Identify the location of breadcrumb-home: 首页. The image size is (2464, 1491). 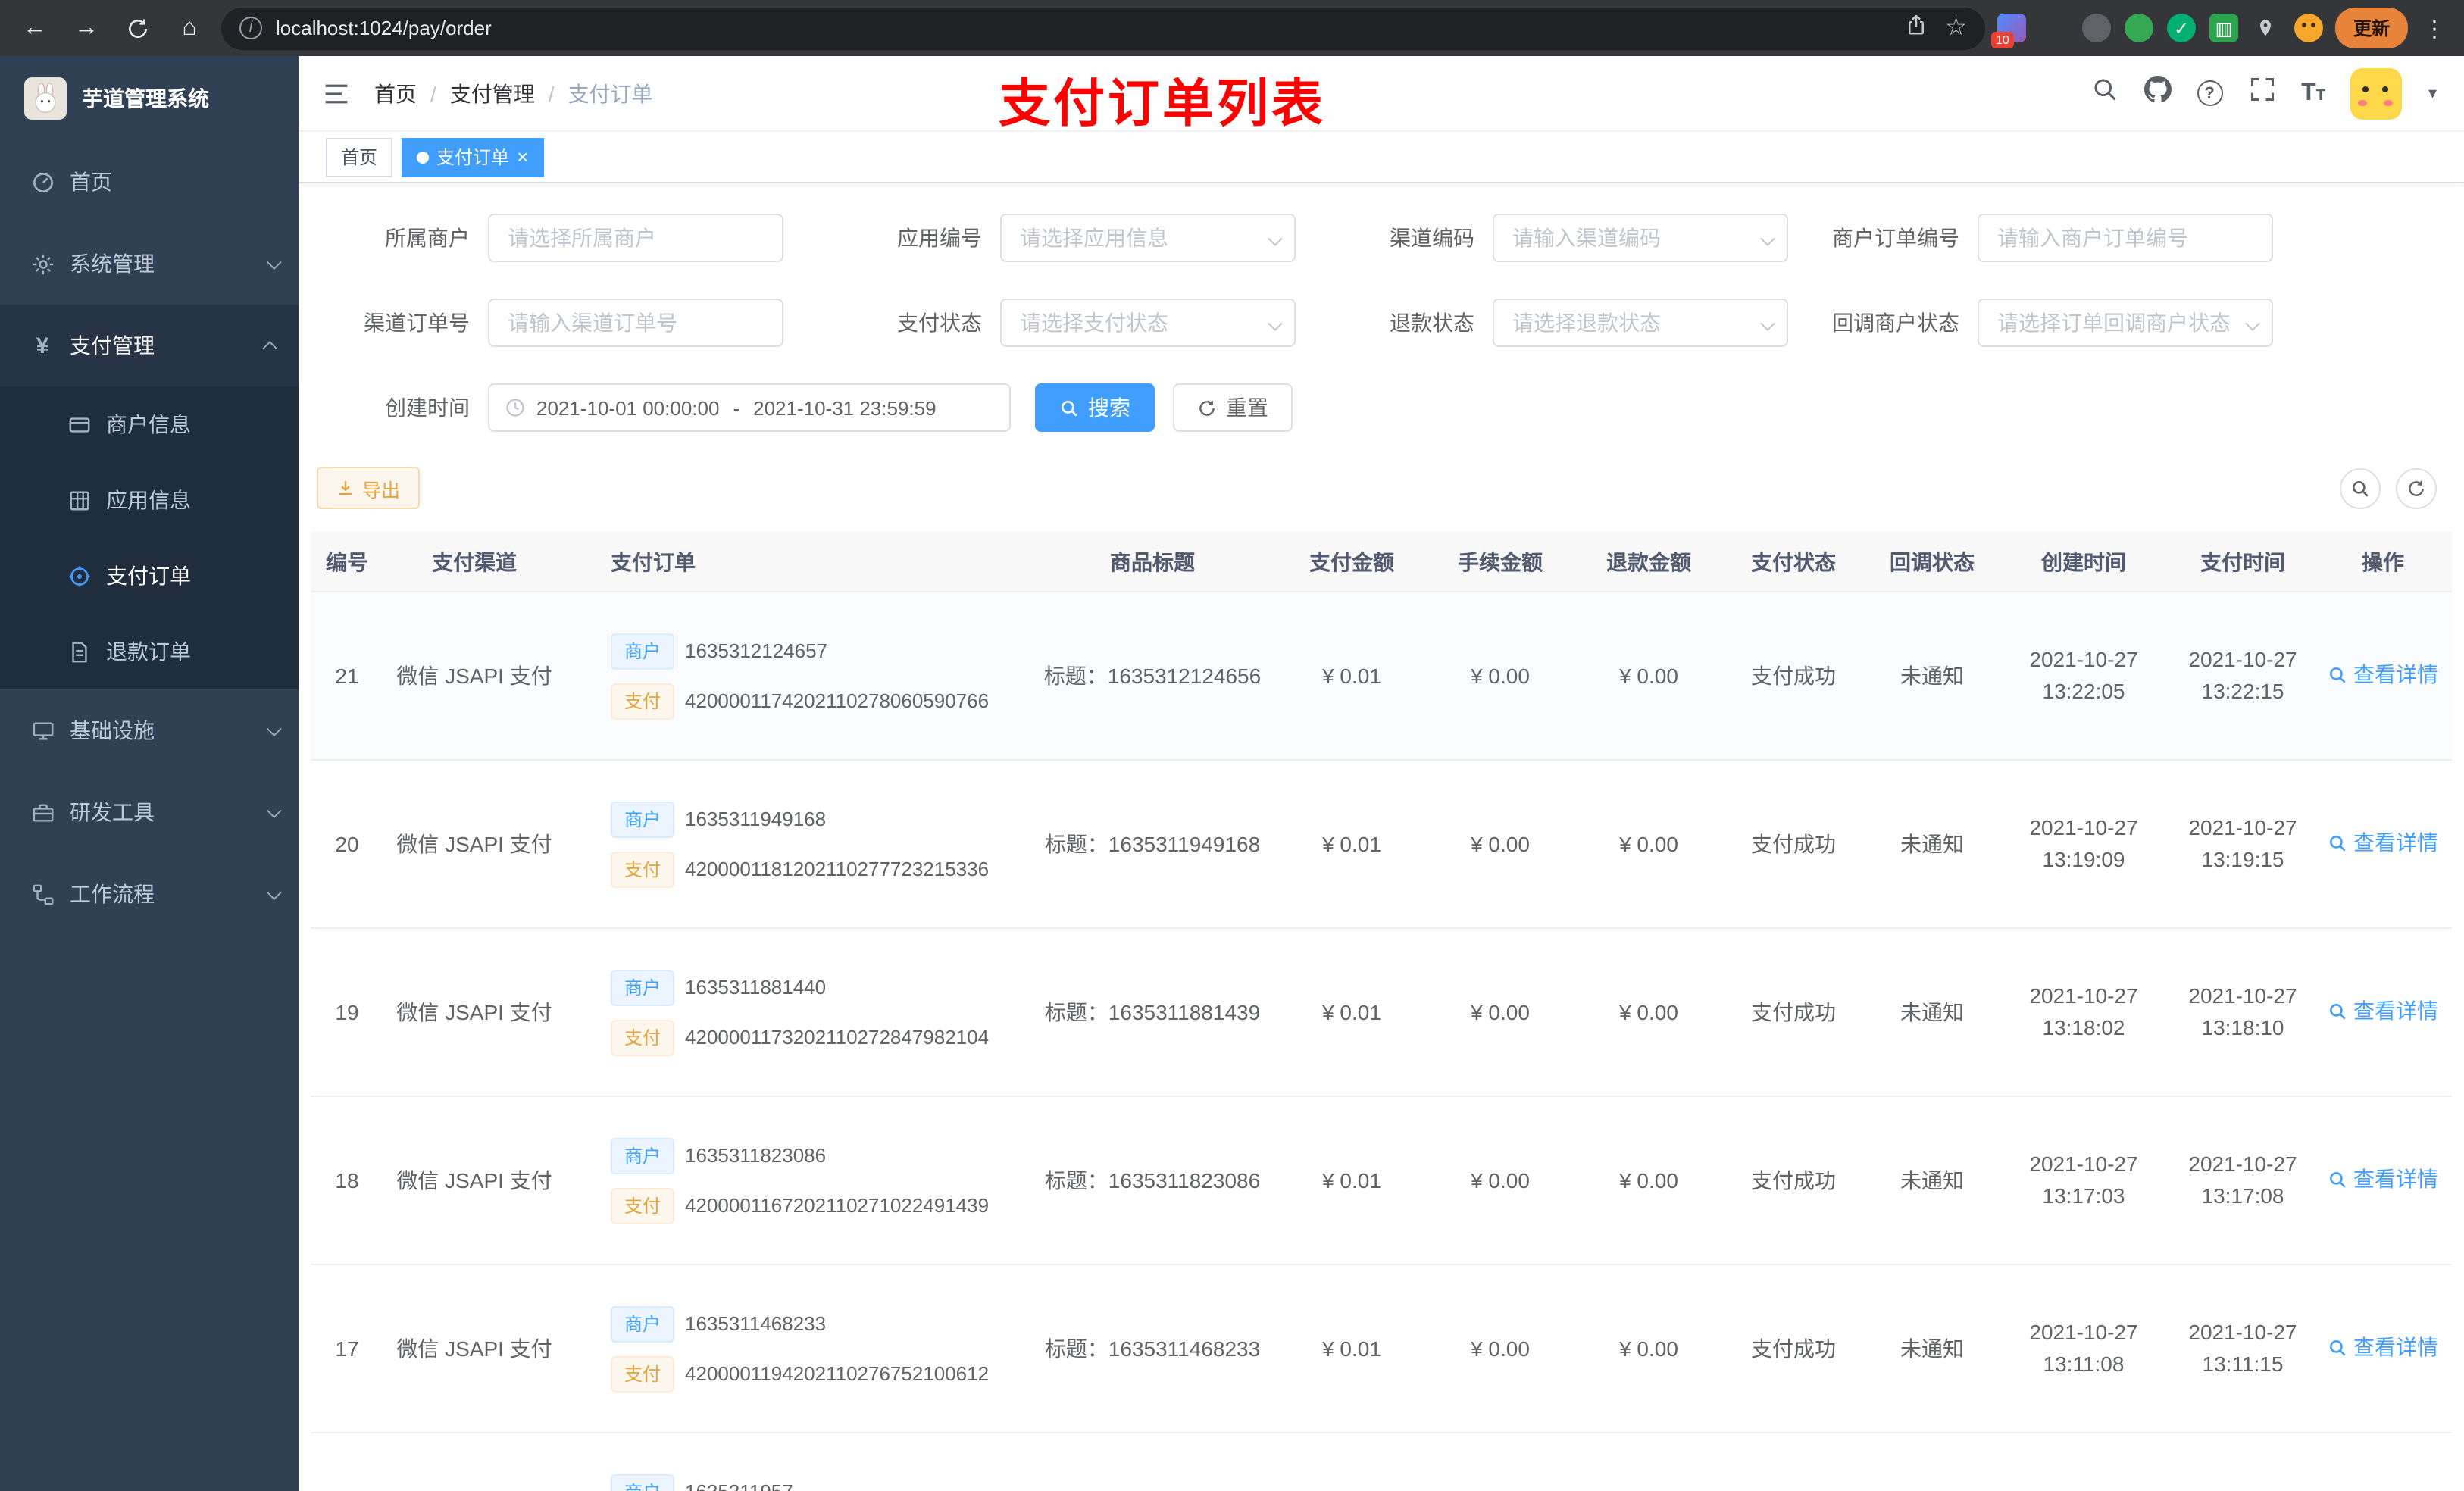
(395, 93).